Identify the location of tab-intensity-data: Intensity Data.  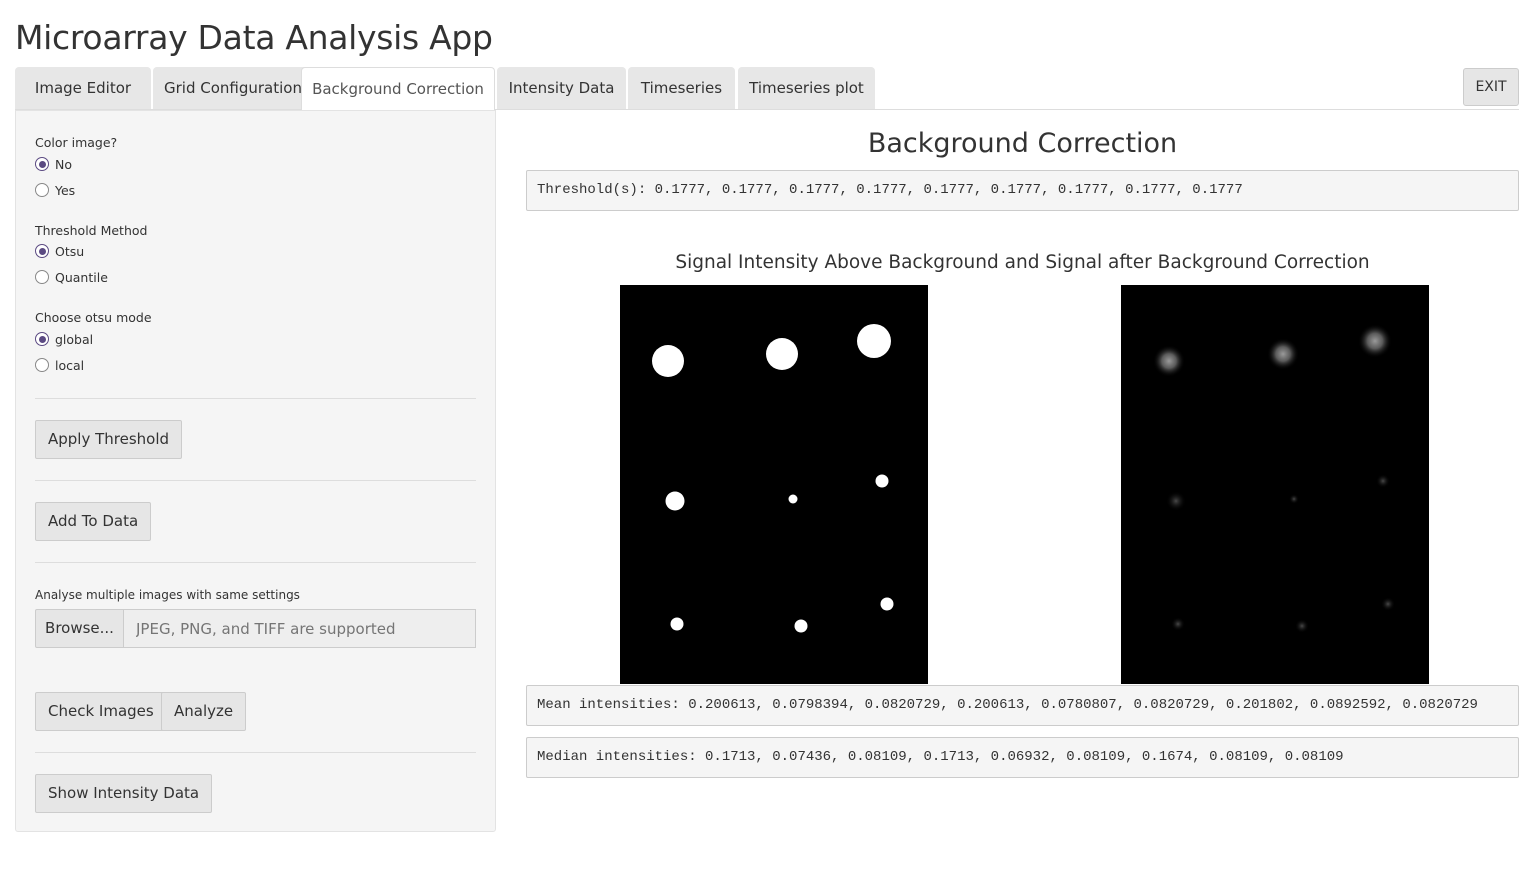
(561, 88).